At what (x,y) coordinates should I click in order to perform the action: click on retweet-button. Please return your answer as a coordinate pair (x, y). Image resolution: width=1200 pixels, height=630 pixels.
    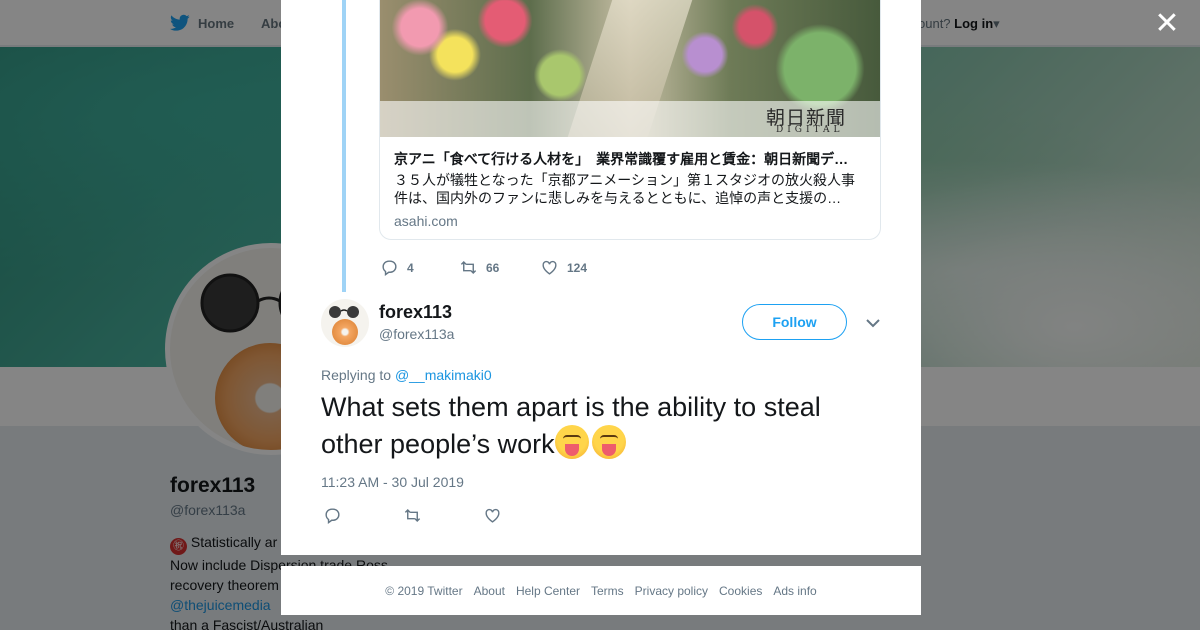
    Looking at the image, I should click on (443, 515).